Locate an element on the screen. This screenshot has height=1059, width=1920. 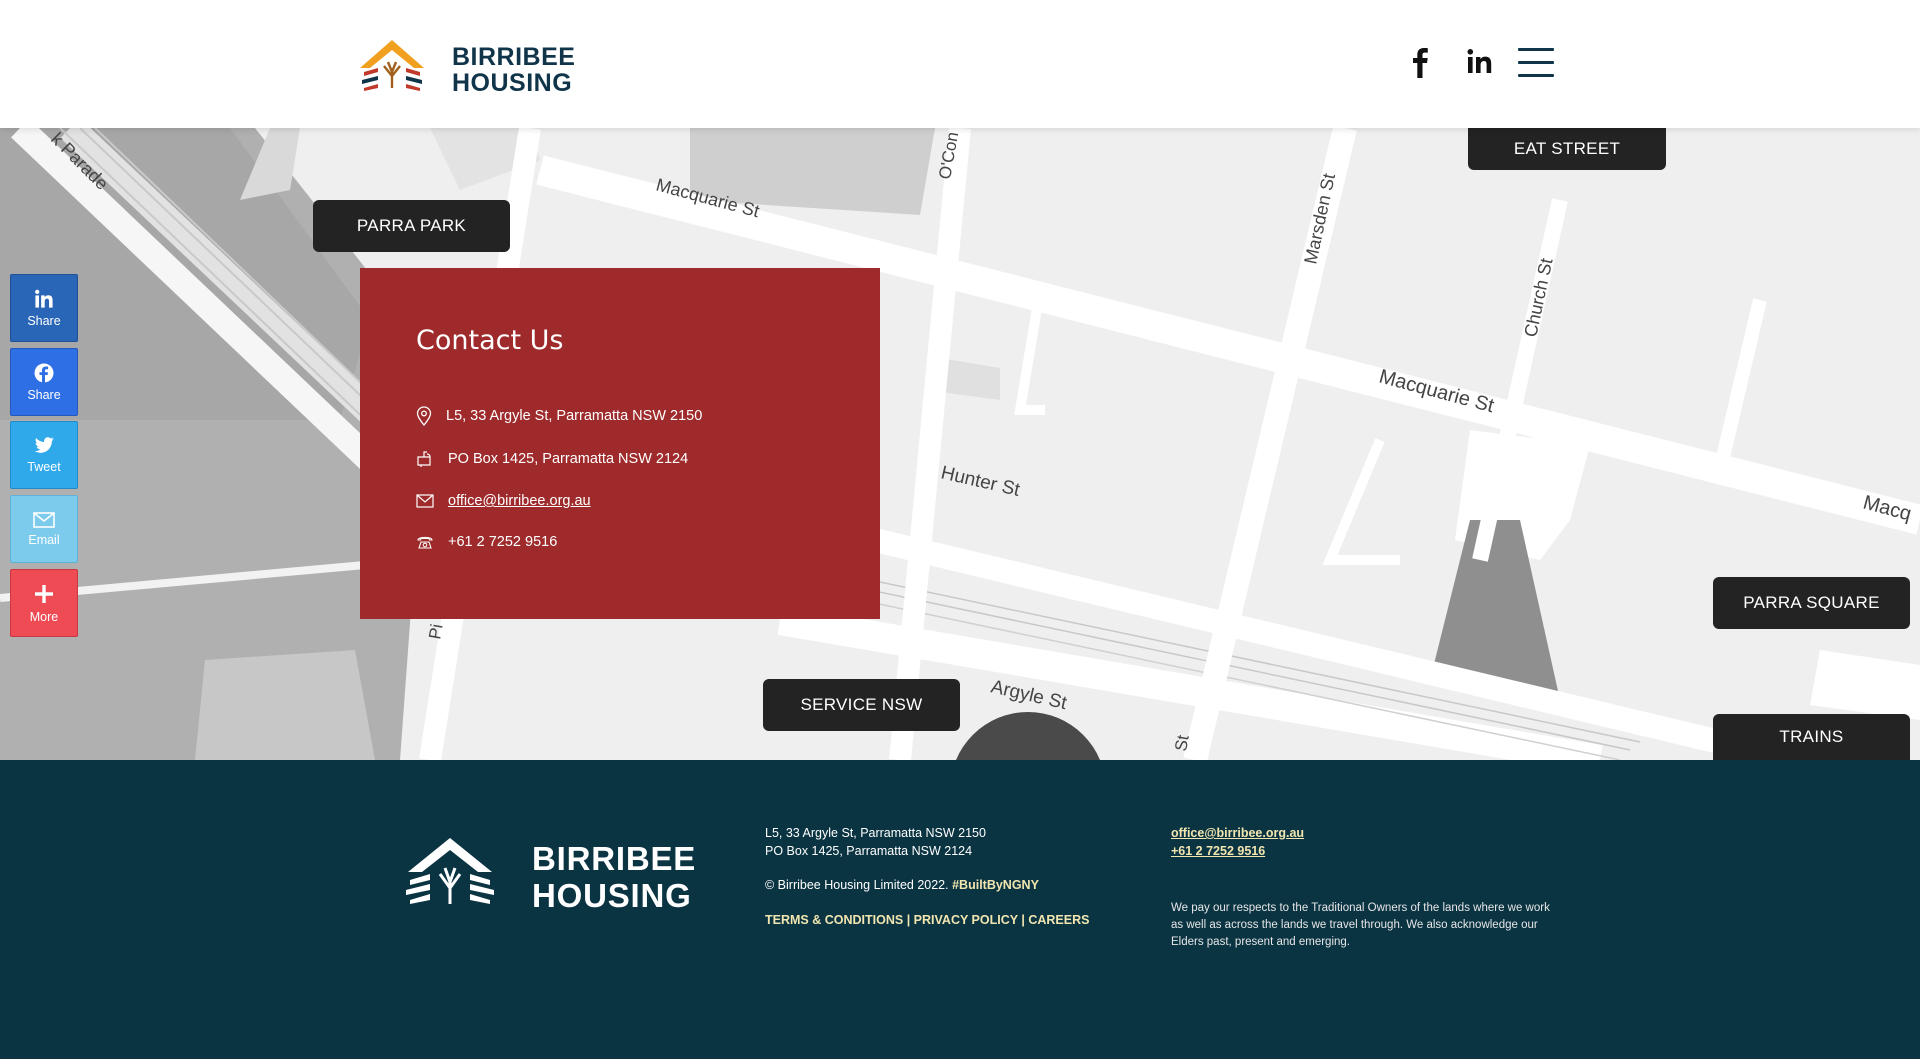
share-email-label: Email is located at coordinates (44, 539).